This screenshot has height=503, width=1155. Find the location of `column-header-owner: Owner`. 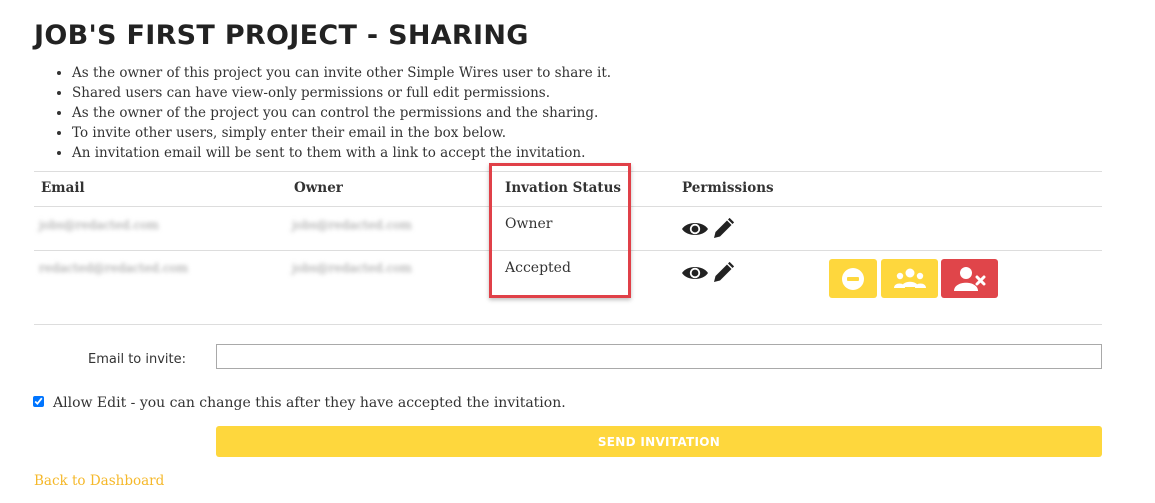

column-header-owner: Owner is located at coordinates (318, 188).